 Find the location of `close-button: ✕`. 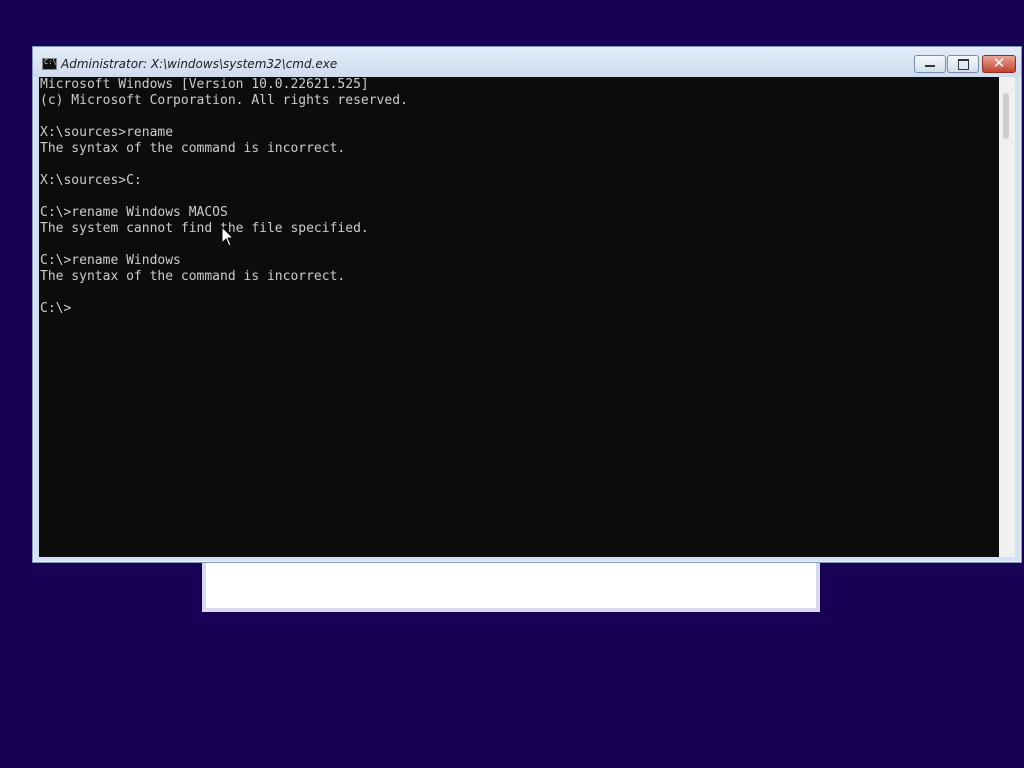

close-button: ✕ is located at coordinates (999, 63).